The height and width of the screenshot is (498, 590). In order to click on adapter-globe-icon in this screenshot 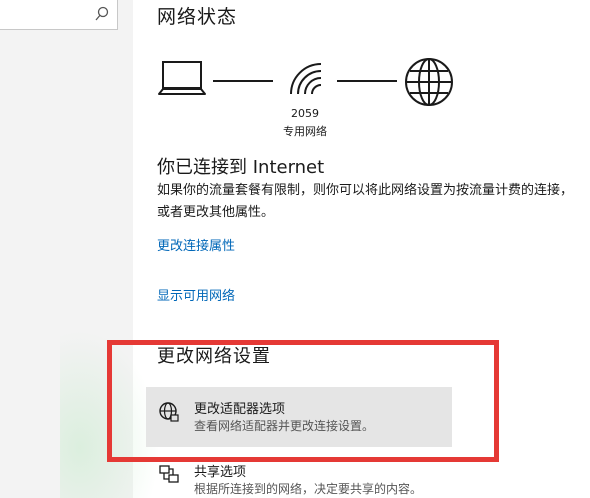, I will do `click(169, 412)`.